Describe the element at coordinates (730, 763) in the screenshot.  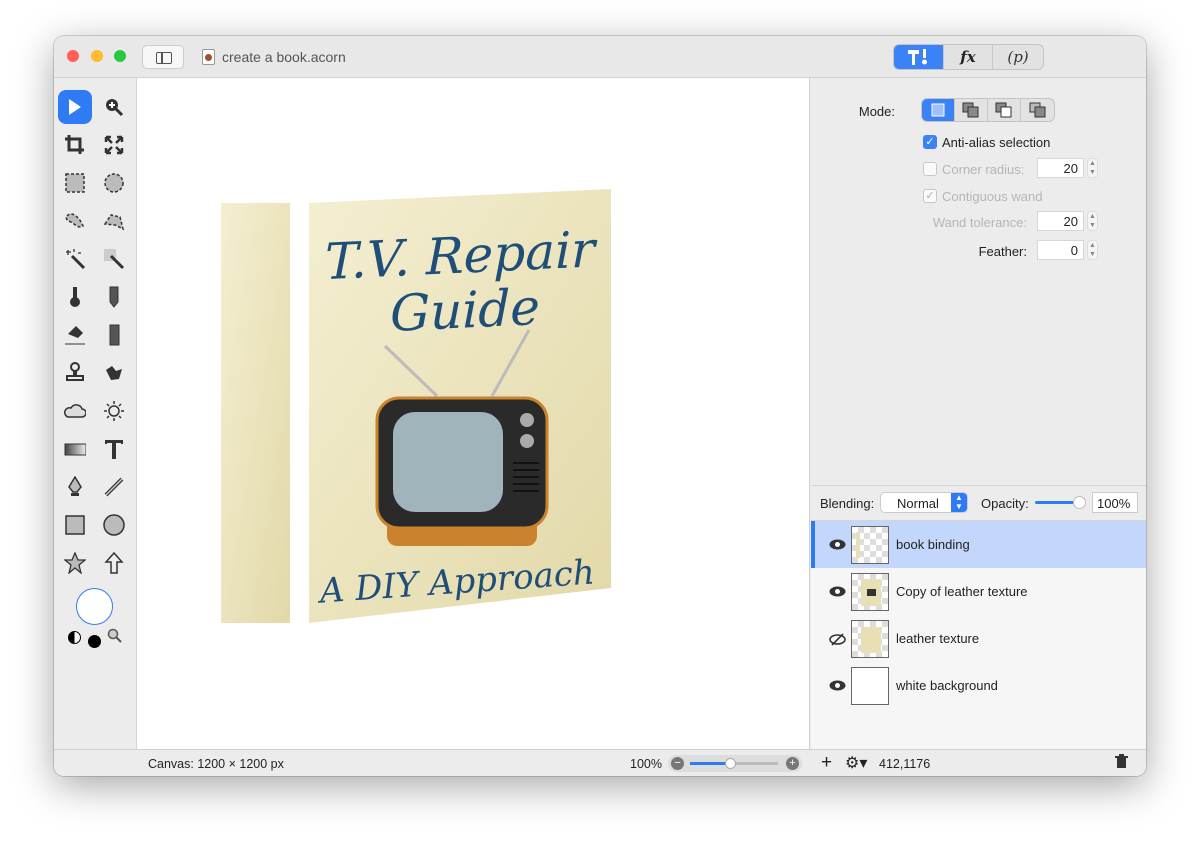
I see `zoom-slider-knob` at that location.